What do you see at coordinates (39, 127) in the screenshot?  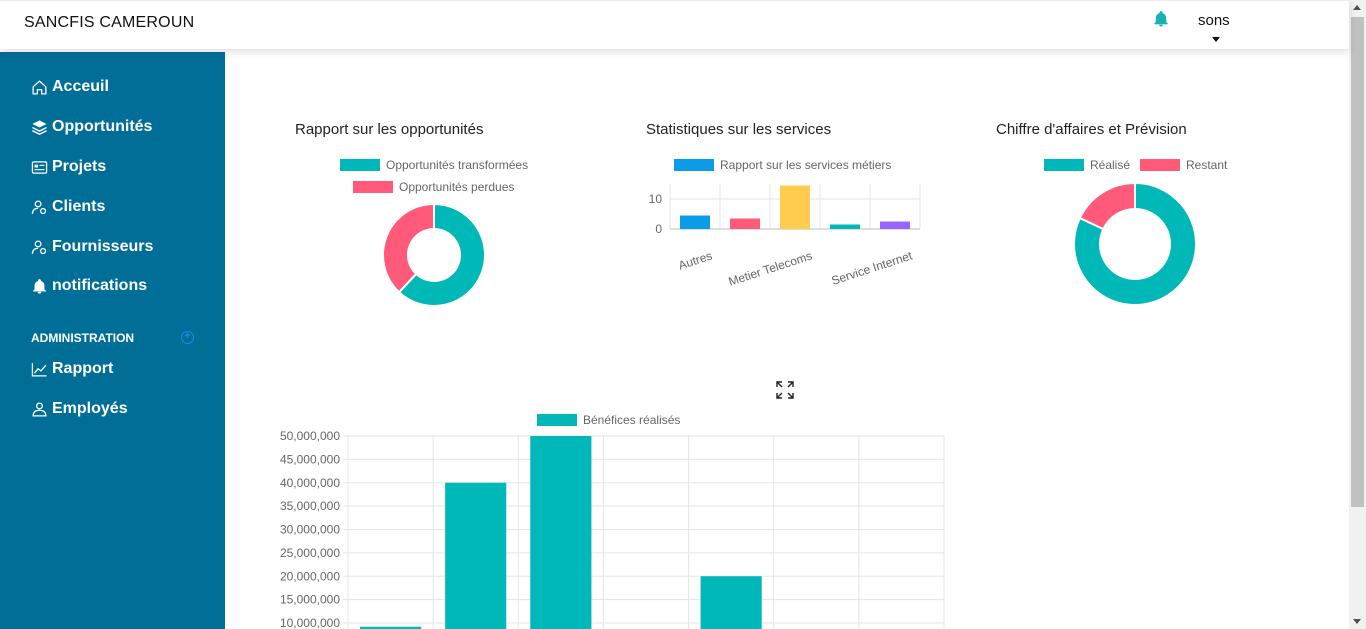 I see `layers-icon` at bounding box center [39, 127].